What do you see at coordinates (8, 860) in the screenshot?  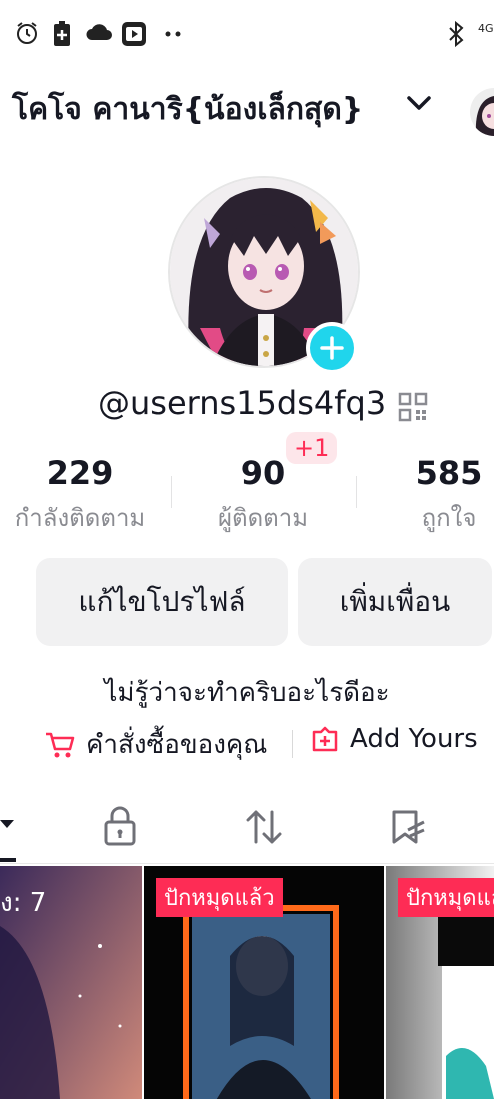 I see `active-tab-indicator` at bounding box center [8, 860].